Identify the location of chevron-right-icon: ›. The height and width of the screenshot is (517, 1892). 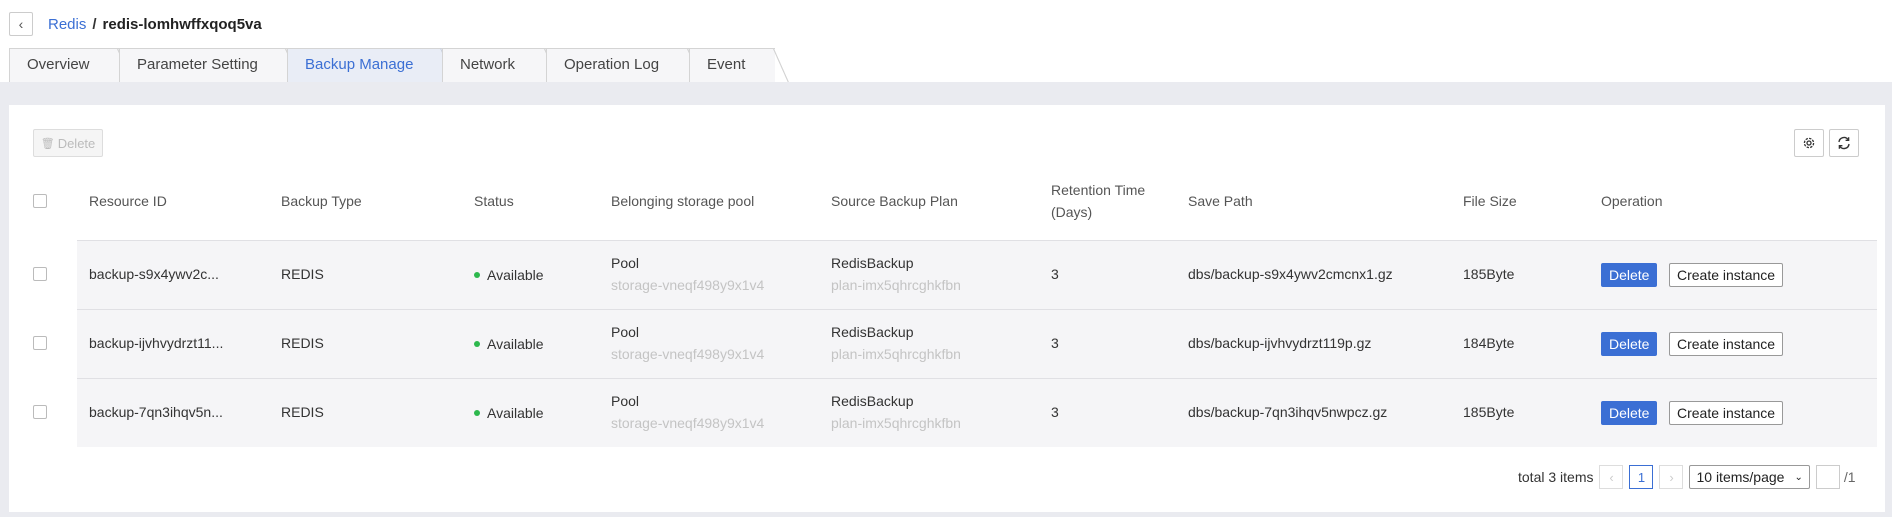
(1671, 477).